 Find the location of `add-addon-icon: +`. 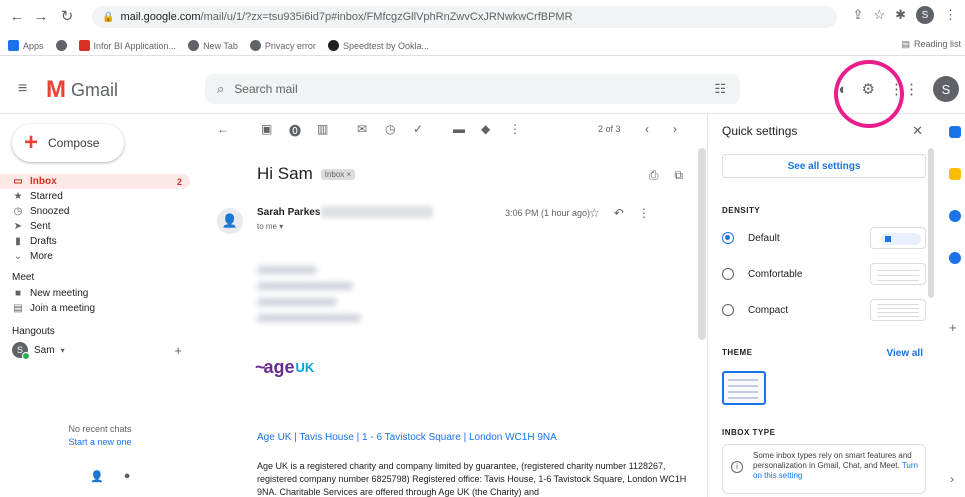

add-addon-icon: + is located at coordinates (953, 327).